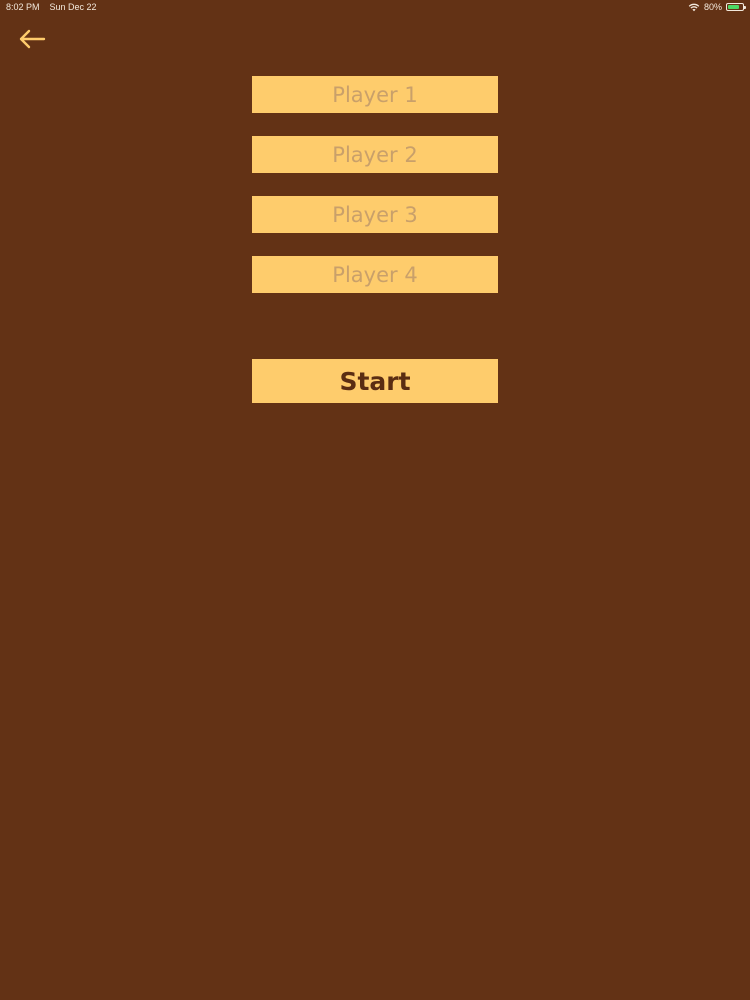  I want to click on player-1-input, so click(375, 94).